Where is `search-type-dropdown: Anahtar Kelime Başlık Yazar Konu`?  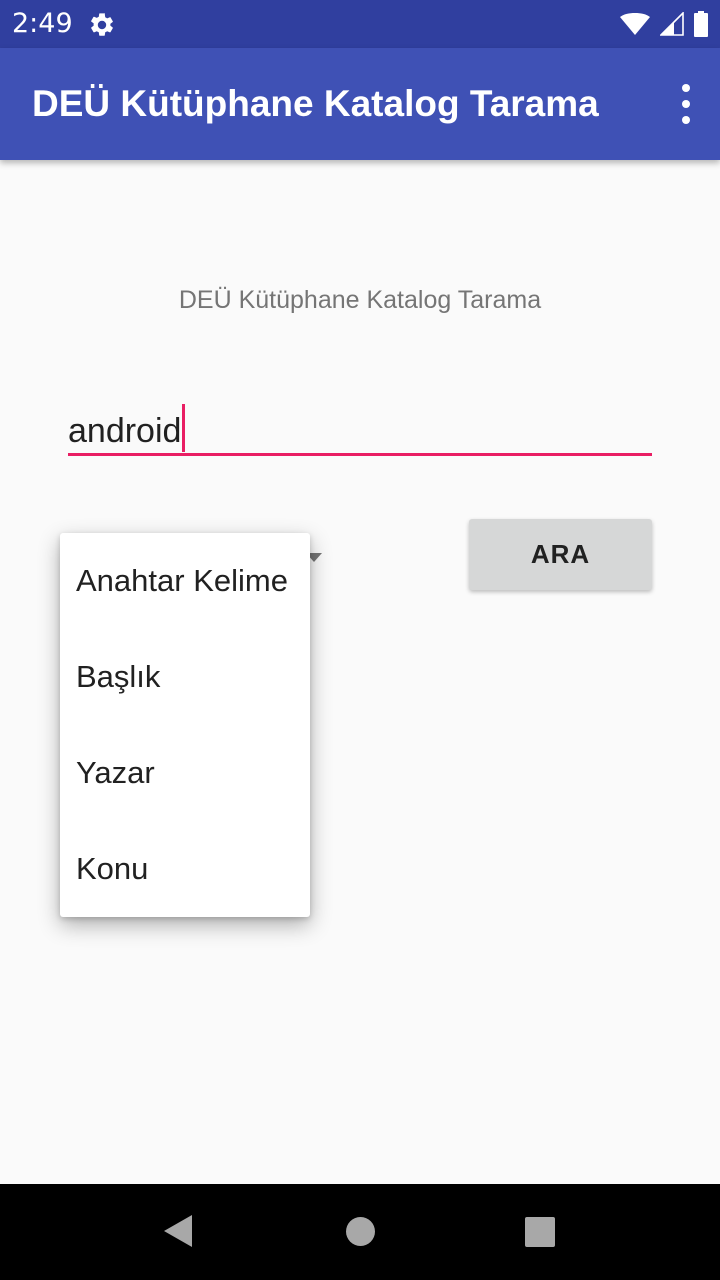
search-type-dropdown: Anahtar Kelime Başlık Yazar Konu is located at coordinates (185, 725).